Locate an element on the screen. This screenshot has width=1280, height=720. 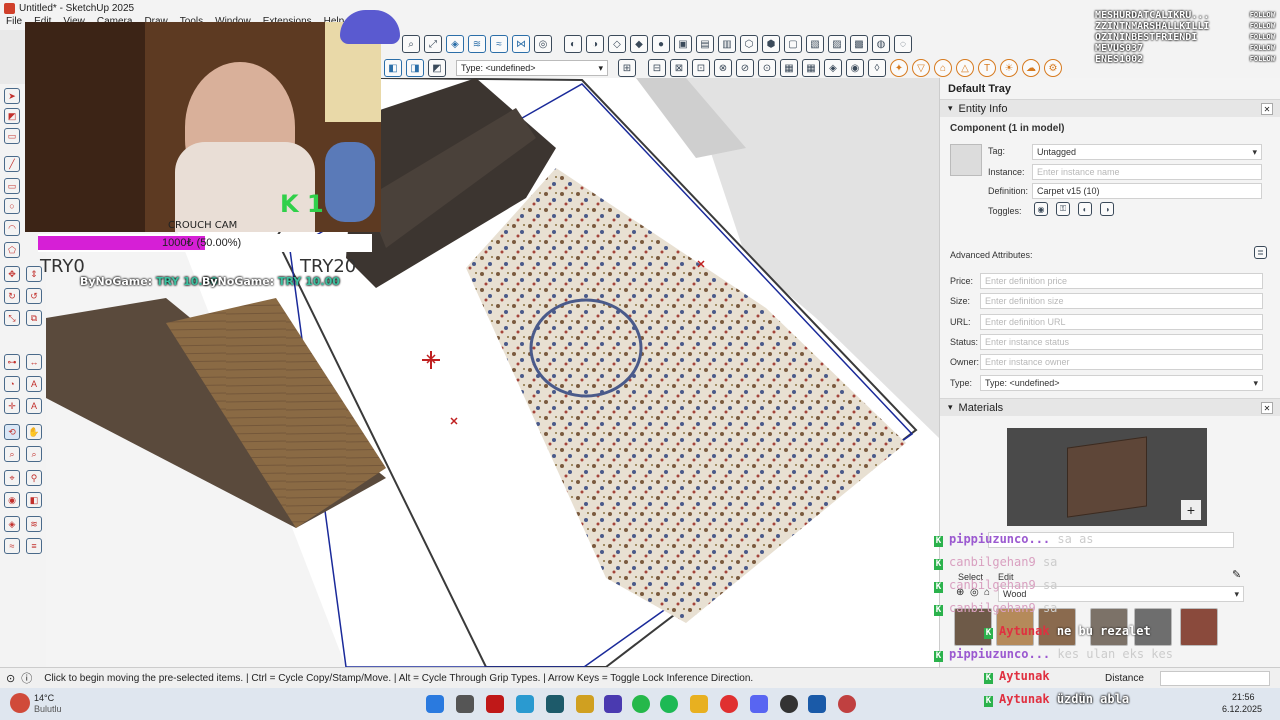
make-group-icon: ◨ is located at coordinates (415, 68).